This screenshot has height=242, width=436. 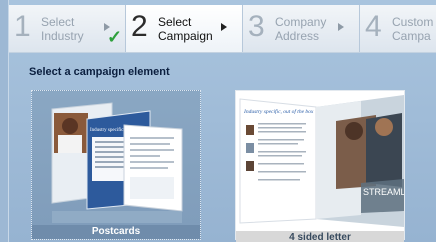 What do you see at coordinates (278, 111) in the screenshot?
I see `letter-headline: Industry specific, out of the box` at bounding box center [278, 111].